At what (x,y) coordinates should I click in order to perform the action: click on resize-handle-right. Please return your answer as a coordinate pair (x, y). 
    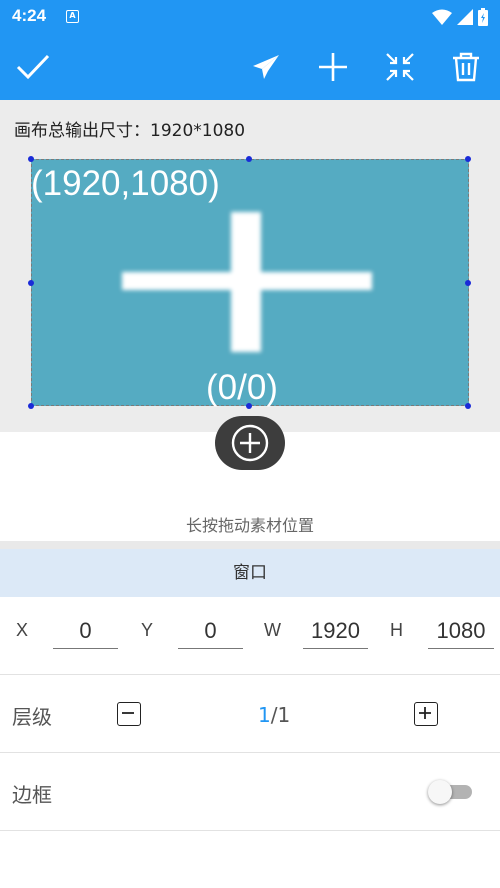
    Looking at the image, I should click on (468, 283).